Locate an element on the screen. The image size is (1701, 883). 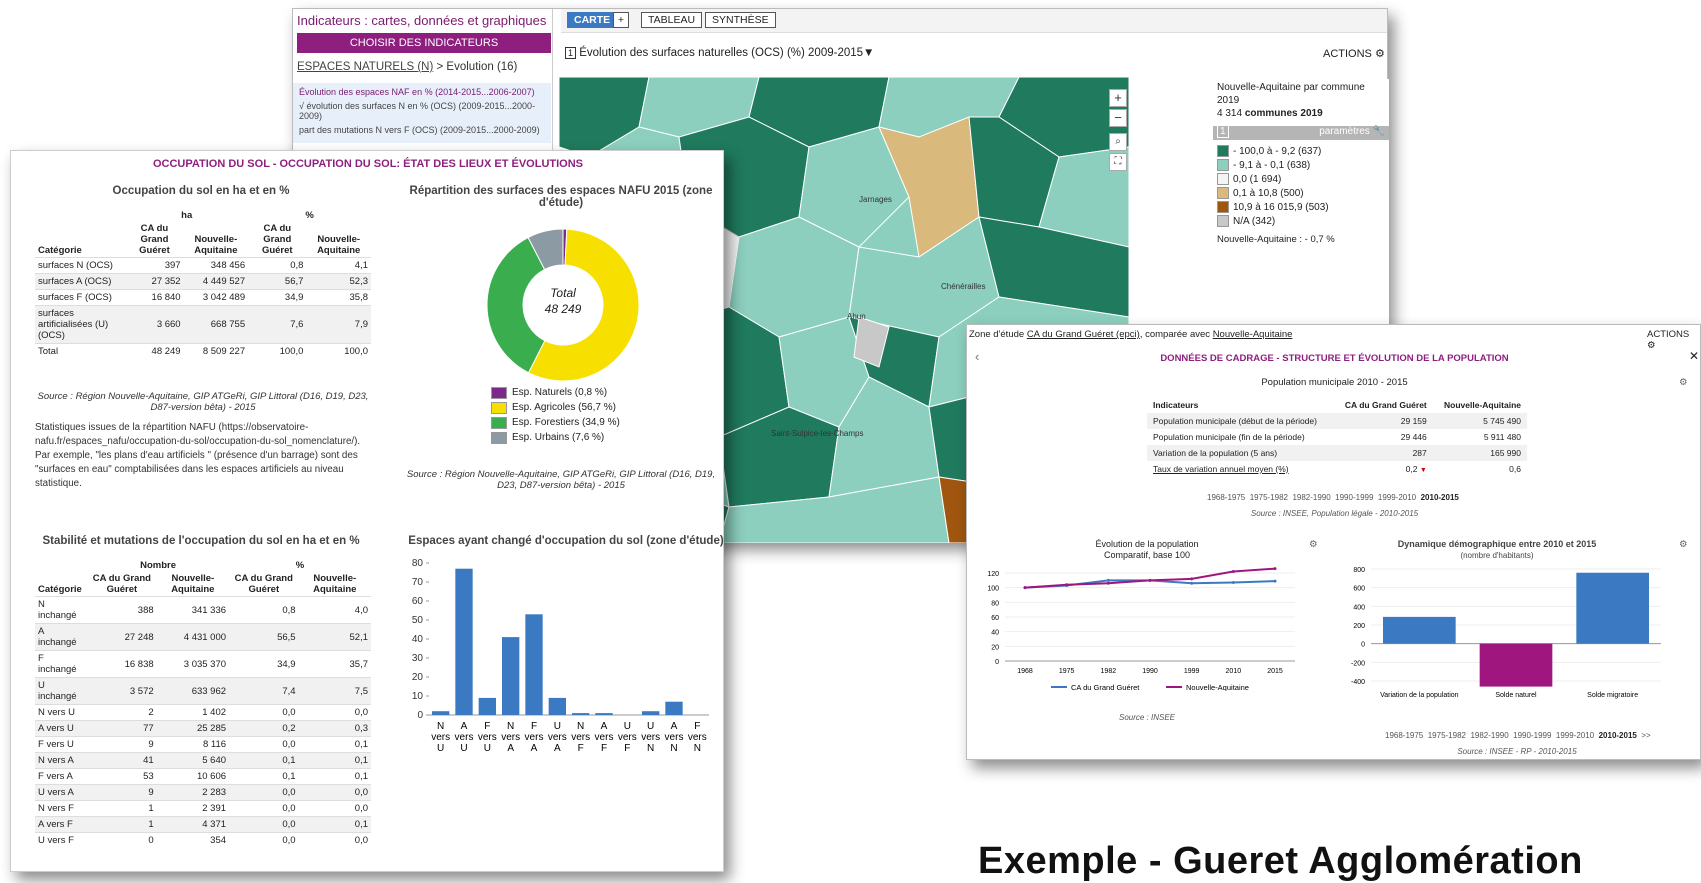
cell: 9 is located at coordinates (122, 744).